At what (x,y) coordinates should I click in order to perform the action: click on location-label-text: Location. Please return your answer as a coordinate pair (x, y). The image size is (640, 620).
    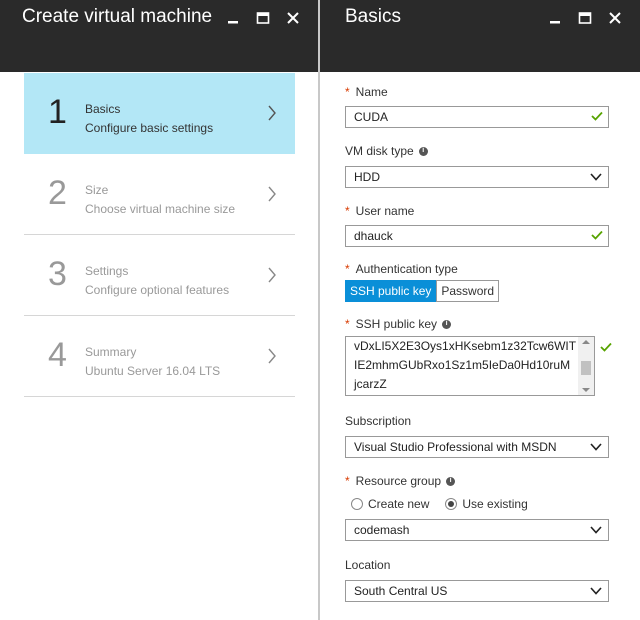
    Looking at the image, I should click on (368, 565).